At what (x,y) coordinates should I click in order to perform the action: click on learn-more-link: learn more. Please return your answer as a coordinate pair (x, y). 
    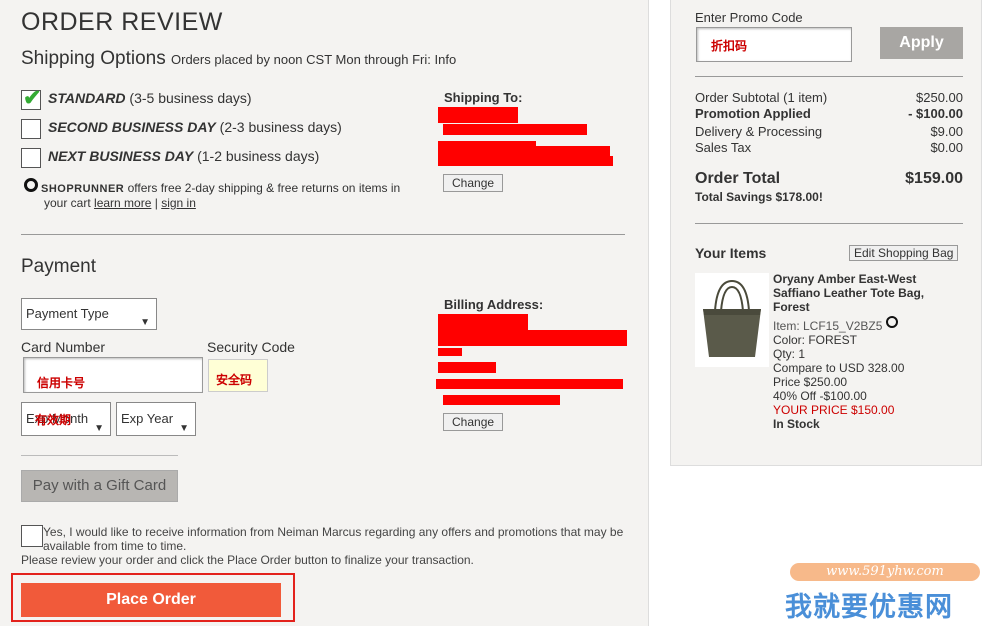
    Looking at the image, I should click on (122, 203).